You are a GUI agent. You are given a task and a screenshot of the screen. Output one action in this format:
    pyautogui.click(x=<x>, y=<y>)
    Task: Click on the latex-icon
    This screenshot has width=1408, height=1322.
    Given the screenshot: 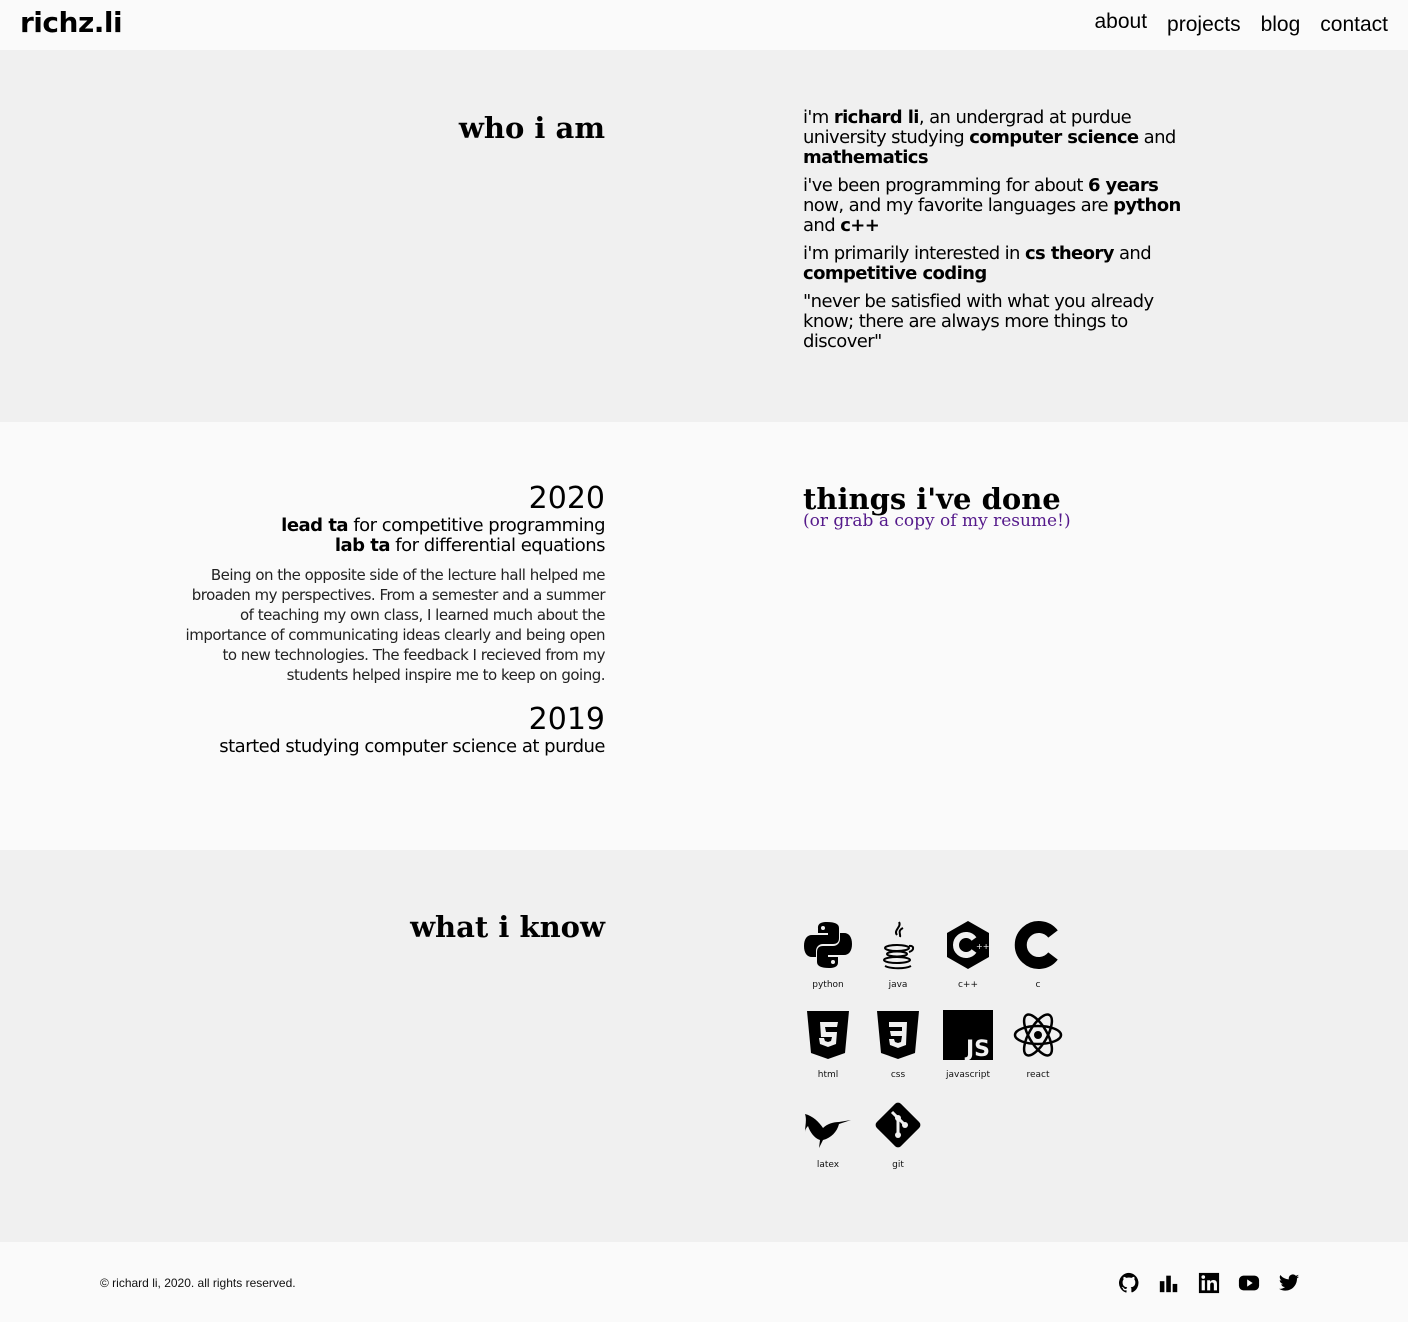 What is the action you would take?
    pyautogui.click(x=828, y=1125)
    